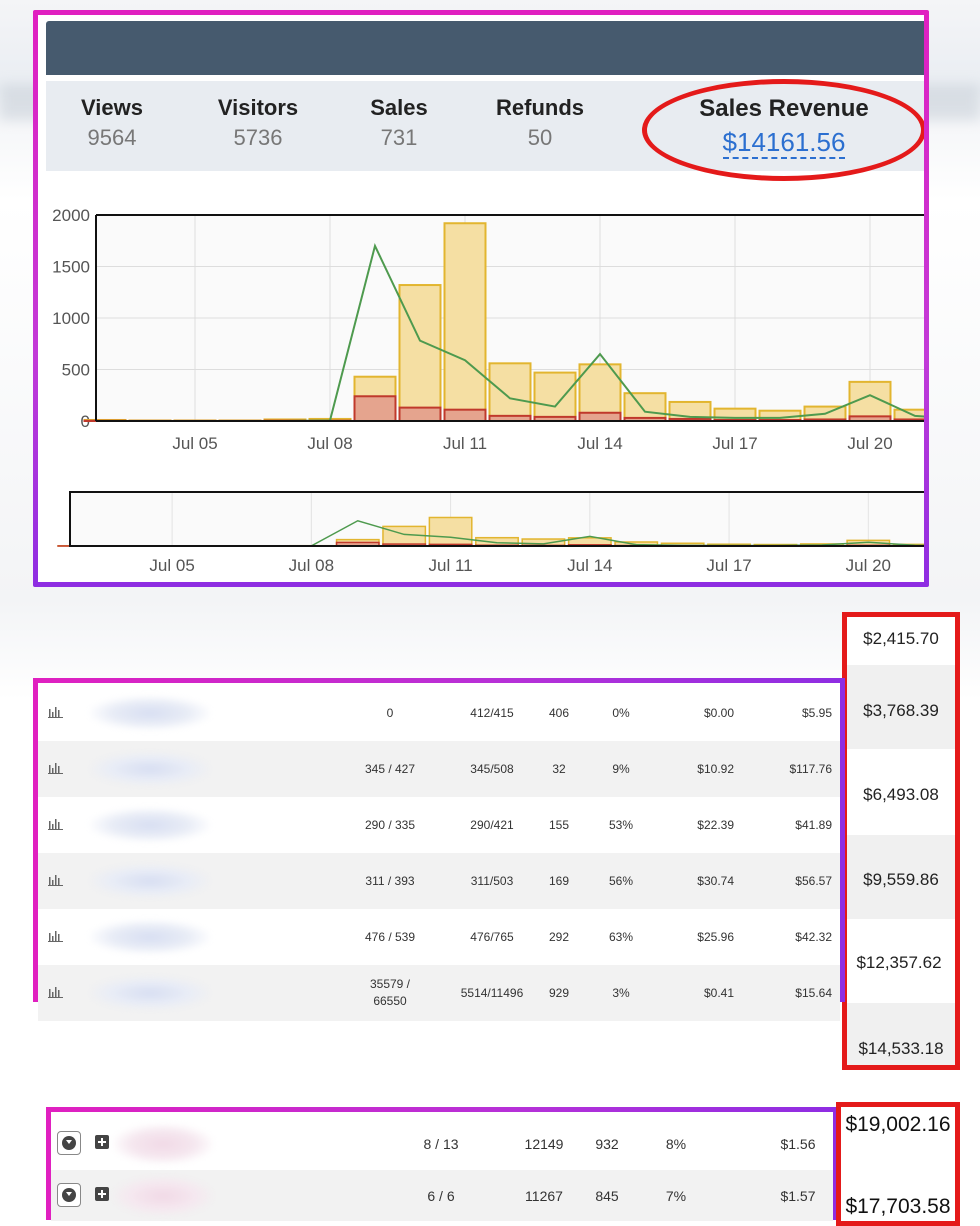 The width and height of the screenshot is (980, 1226). I want to click on cell-text: 11267, so click(544, 1195).